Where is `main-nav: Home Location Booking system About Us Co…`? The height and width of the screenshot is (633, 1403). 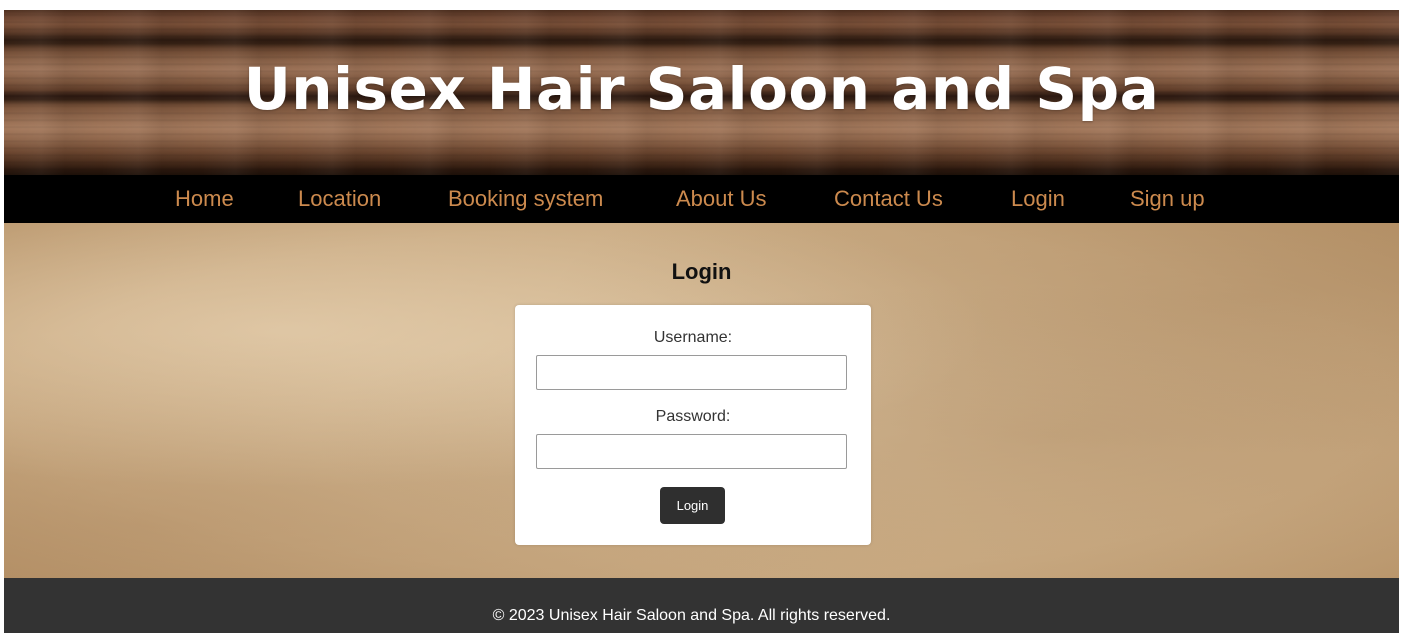
main-nav: Home Location Booking system About Us Co… is located at coordinates (701, 199).